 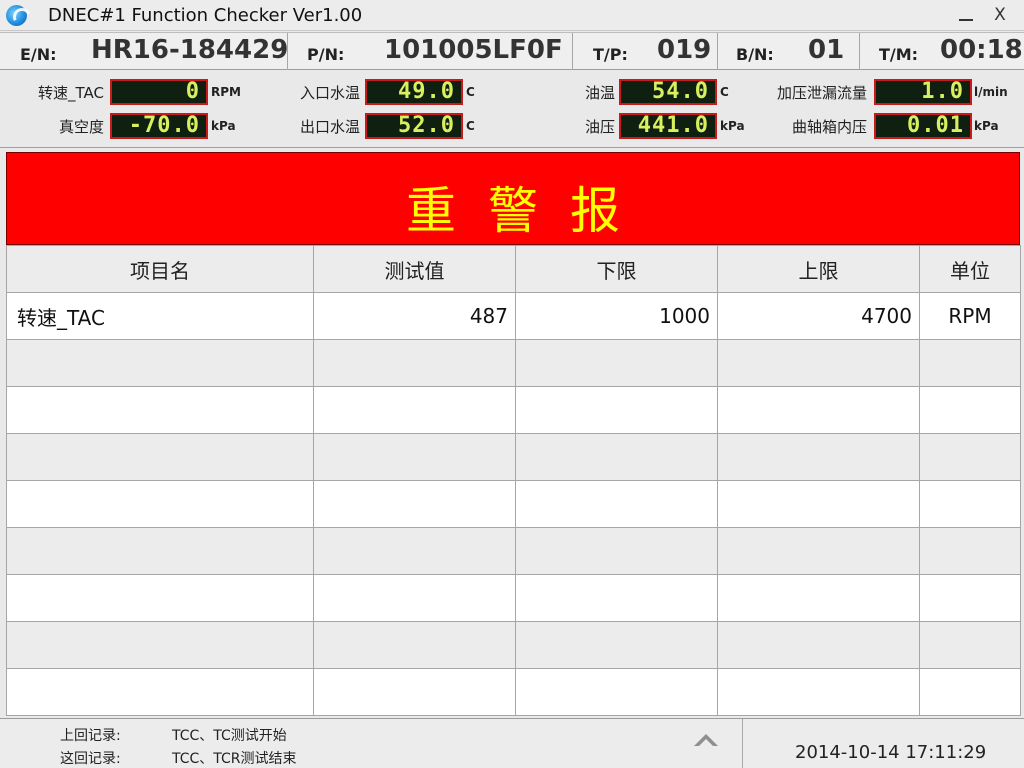 I want to click on cell-upper-limit: 4700, so click(x=818, y=316).